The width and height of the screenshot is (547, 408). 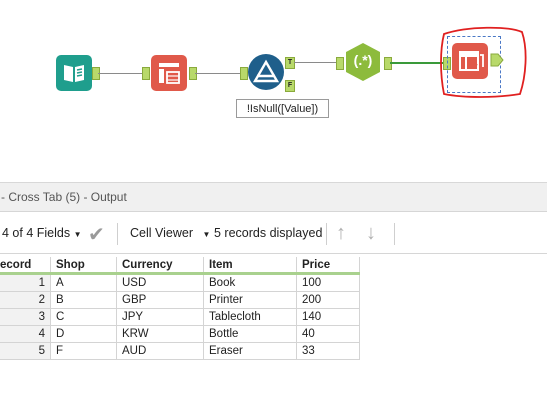 I want to click on table-row: 2 B GBP Printer 200, so click(x=180, y=300).